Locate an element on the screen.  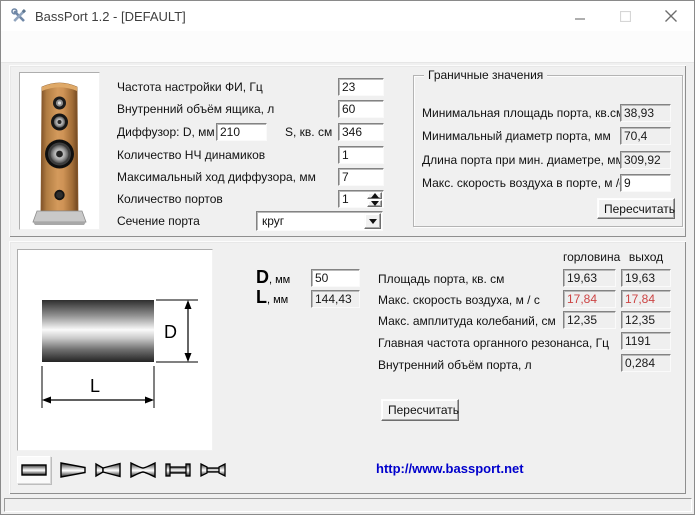
close-icon is located at coordinates (670, 16).